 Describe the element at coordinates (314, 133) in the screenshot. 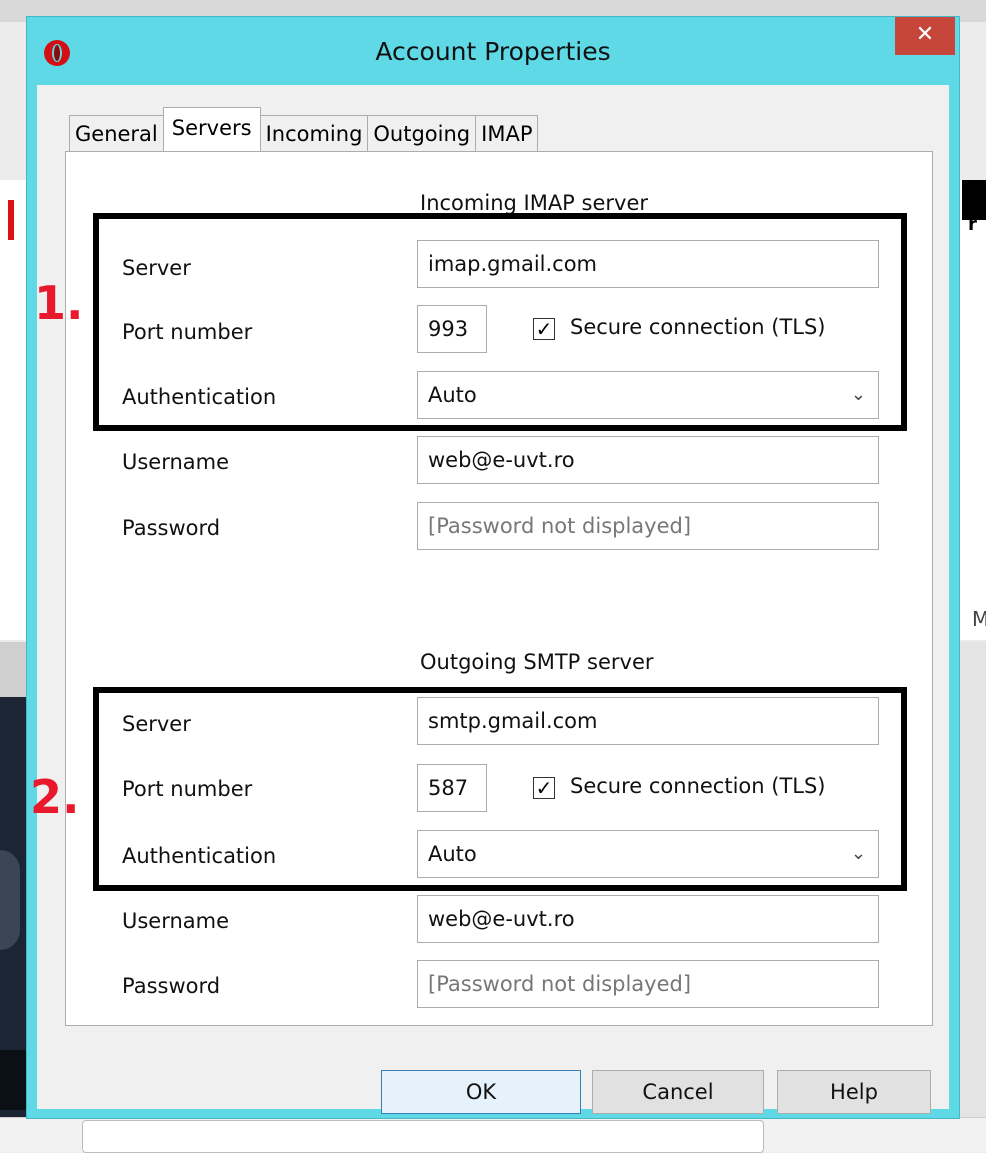

I see `tab-incoming: Incoming` at that location.